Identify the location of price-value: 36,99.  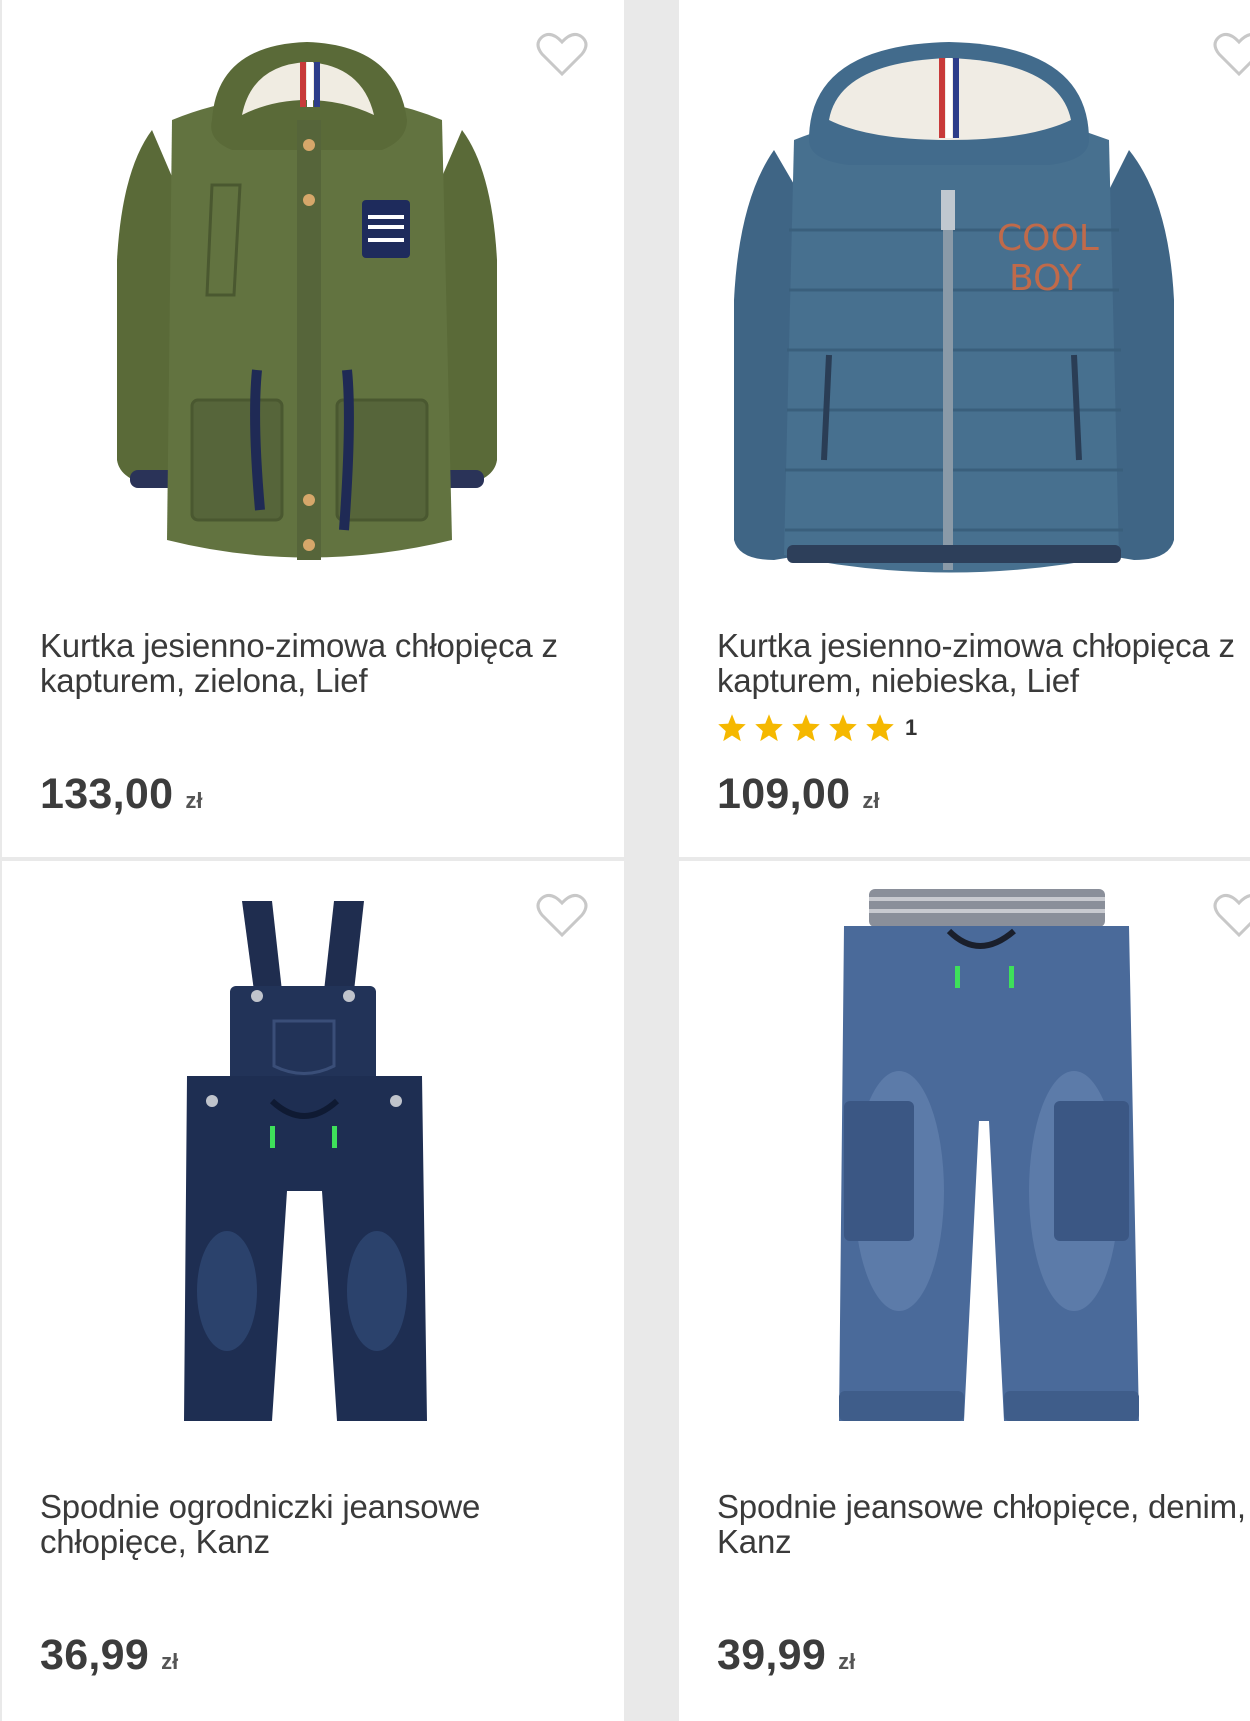
(95, 1655).